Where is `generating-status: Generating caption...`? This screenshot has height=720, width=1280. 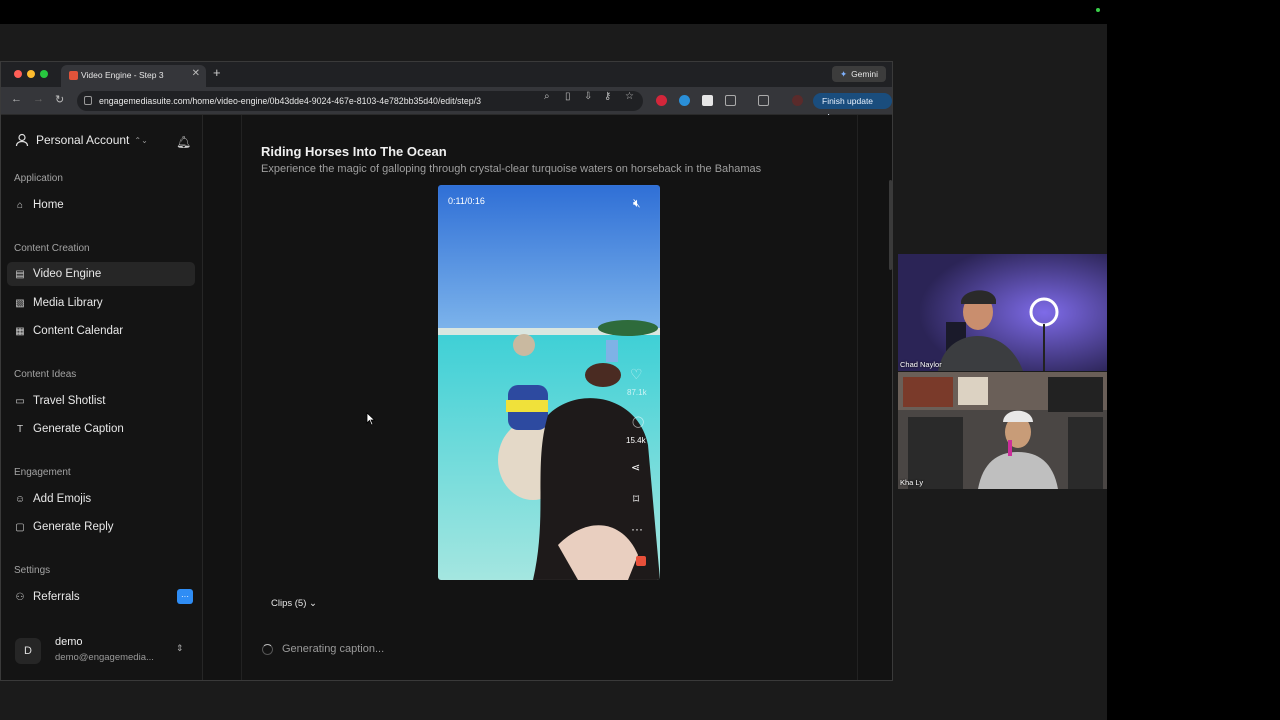 generating-status: Generating caption... is located at coordinates (323, 649).